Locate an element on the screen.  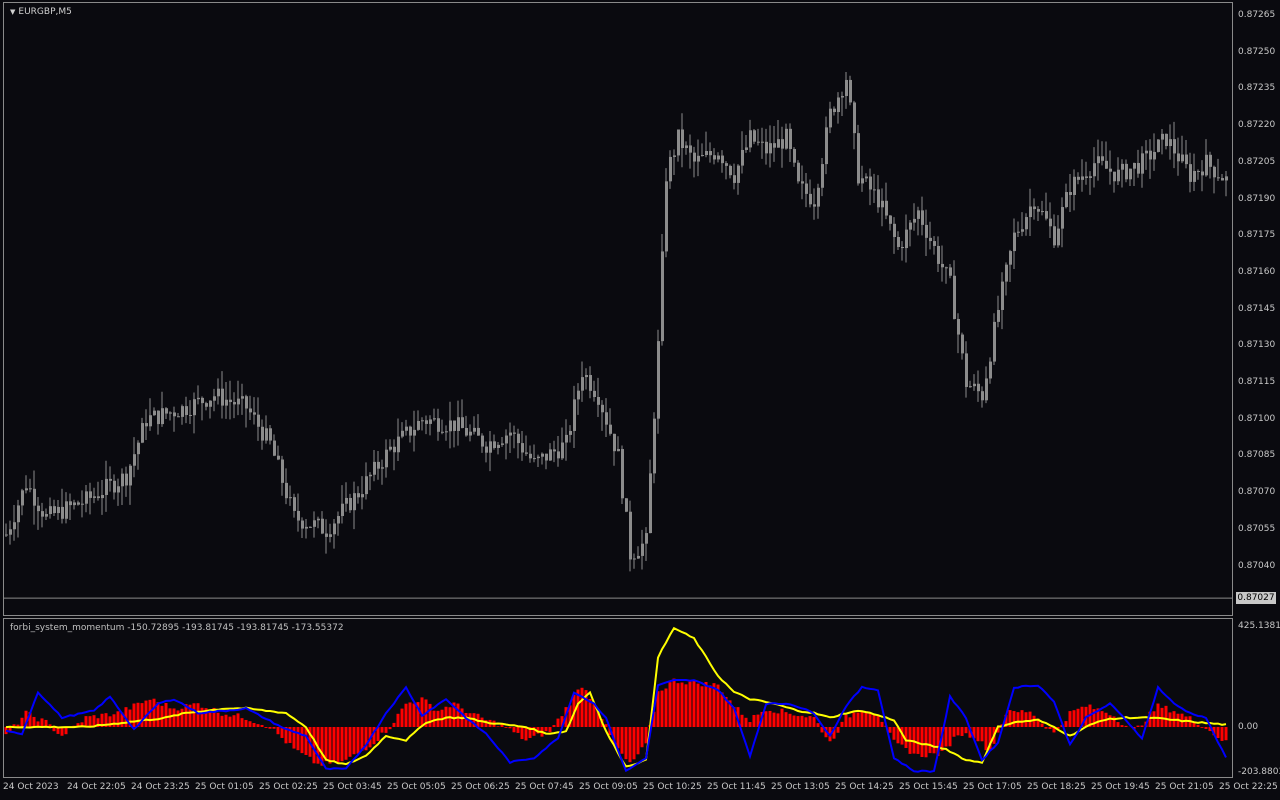
price-tick-label: 0.87160 is located at coordinates (1257, 271).